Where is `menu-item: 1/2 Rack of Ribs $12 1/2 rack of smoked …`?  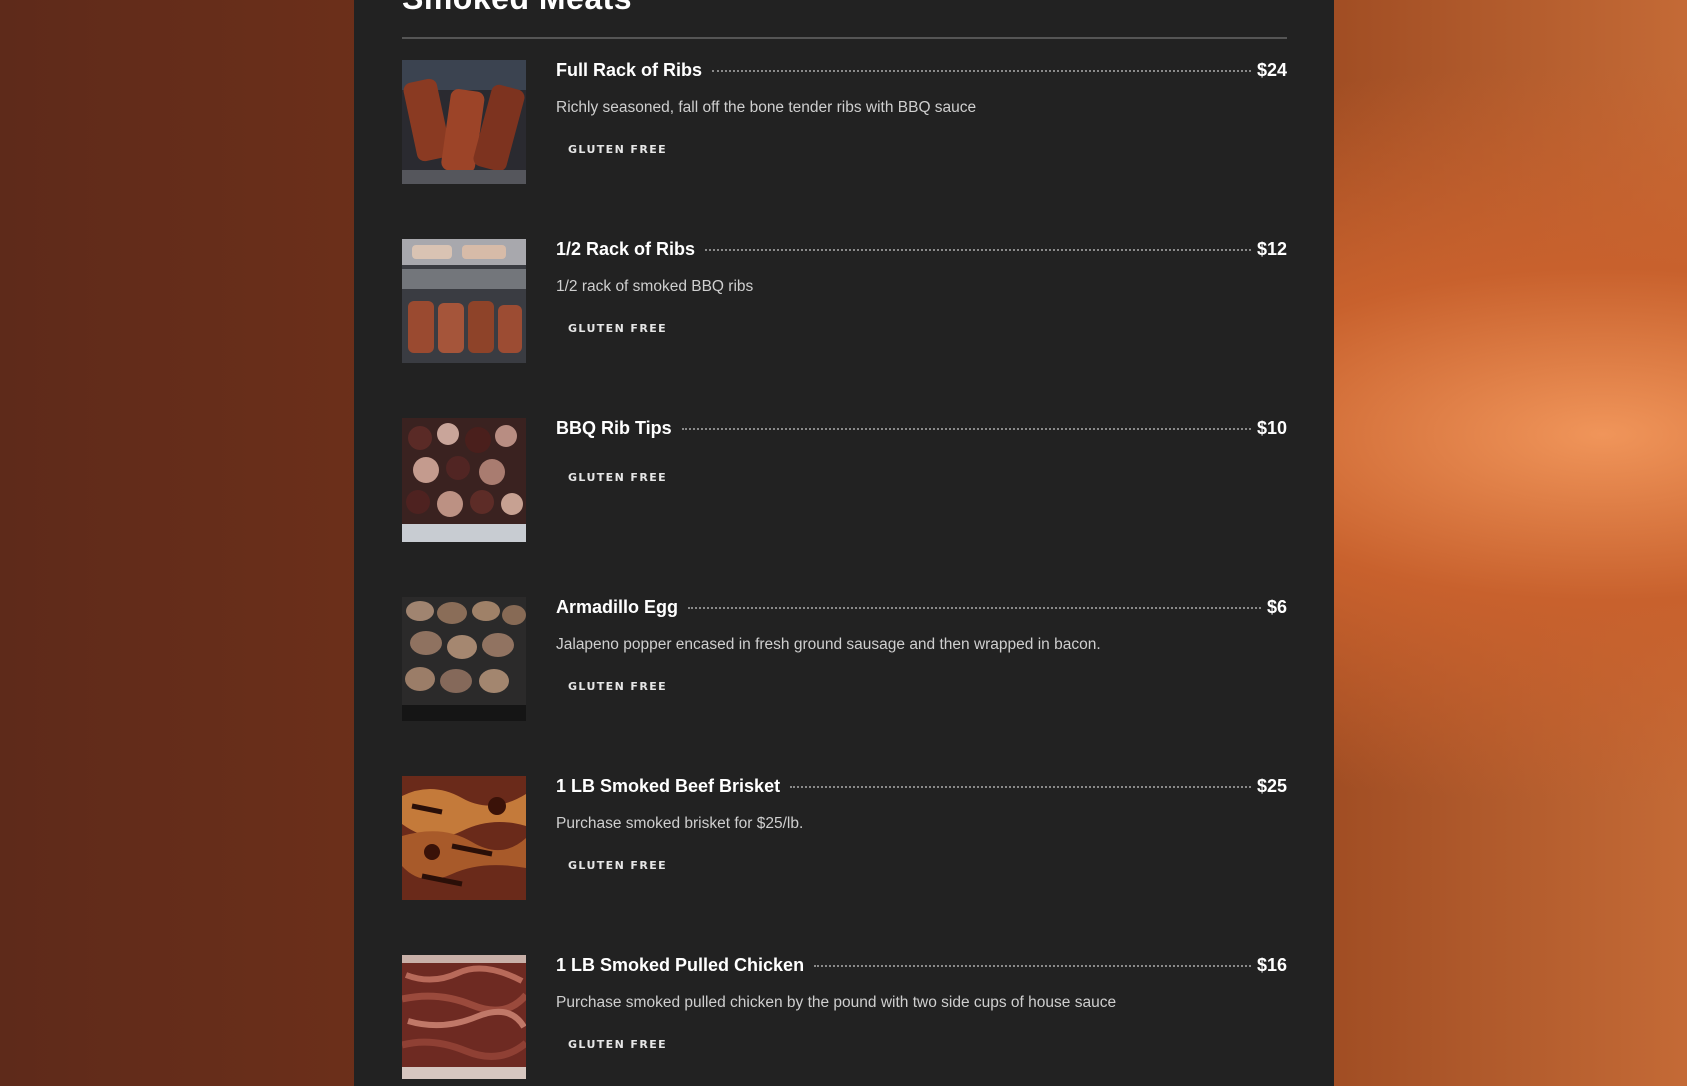
menu-item: 1/2 Rack of Ribs $12 1/2 rack of smoked … is located at coordinates (844, 301).